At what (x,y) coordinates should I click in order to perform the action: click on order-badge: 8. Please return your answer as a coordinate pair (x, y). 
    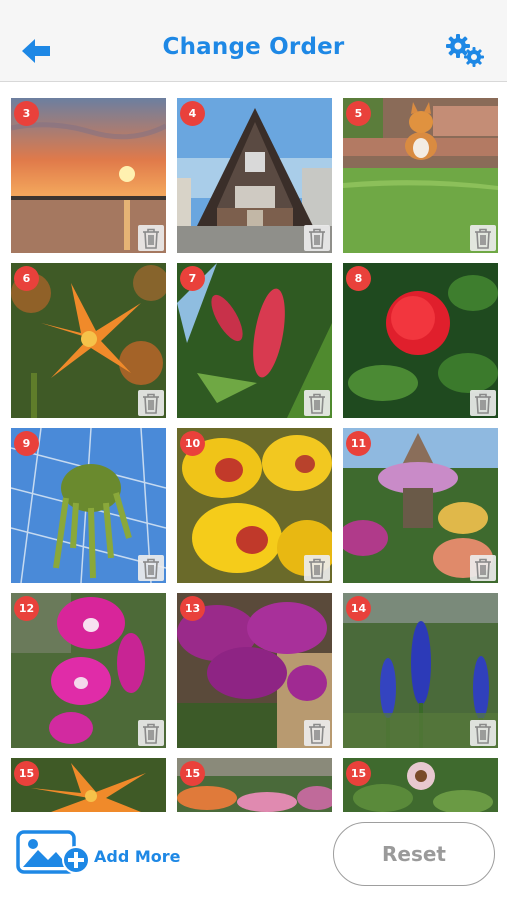
    Looking at the image, I should click on (358, 278).